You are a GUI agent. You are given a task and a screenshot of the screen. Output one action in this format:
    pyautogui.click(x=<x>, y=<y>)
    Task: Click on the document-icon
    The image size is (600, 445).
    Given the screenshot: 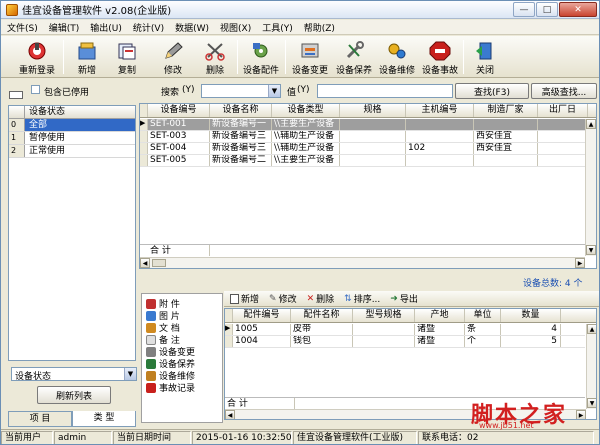 What is the action you would take?
    pyautogui.click(x=151, y=327)
    